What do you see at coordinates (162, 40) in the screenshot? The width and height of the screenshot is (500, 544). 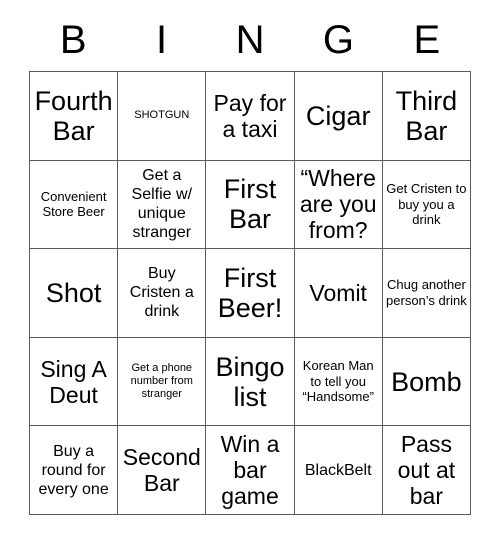 I see `header-letter-i: I` at bounding box center [162, 40].